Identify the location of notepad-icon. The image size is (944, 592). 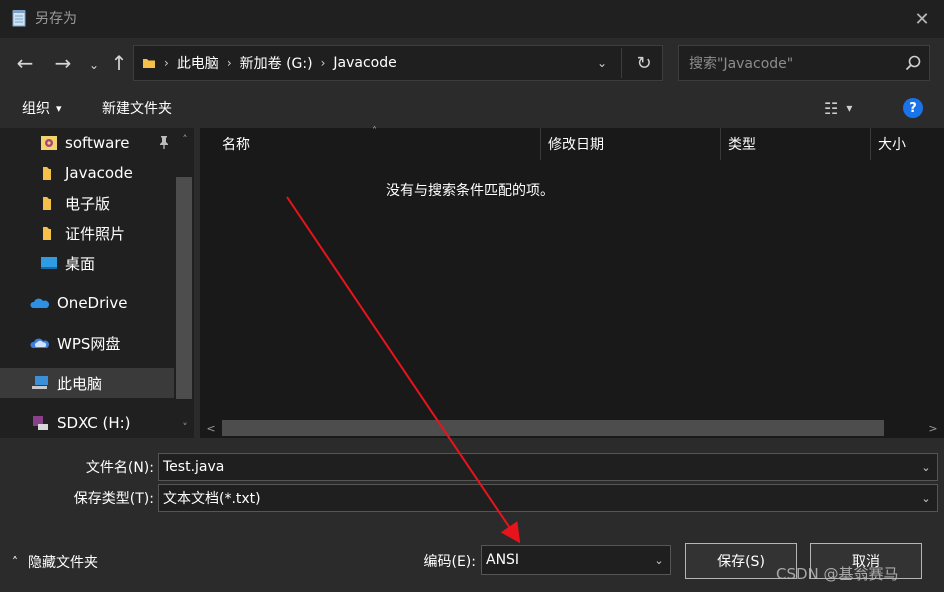
(19, 18).